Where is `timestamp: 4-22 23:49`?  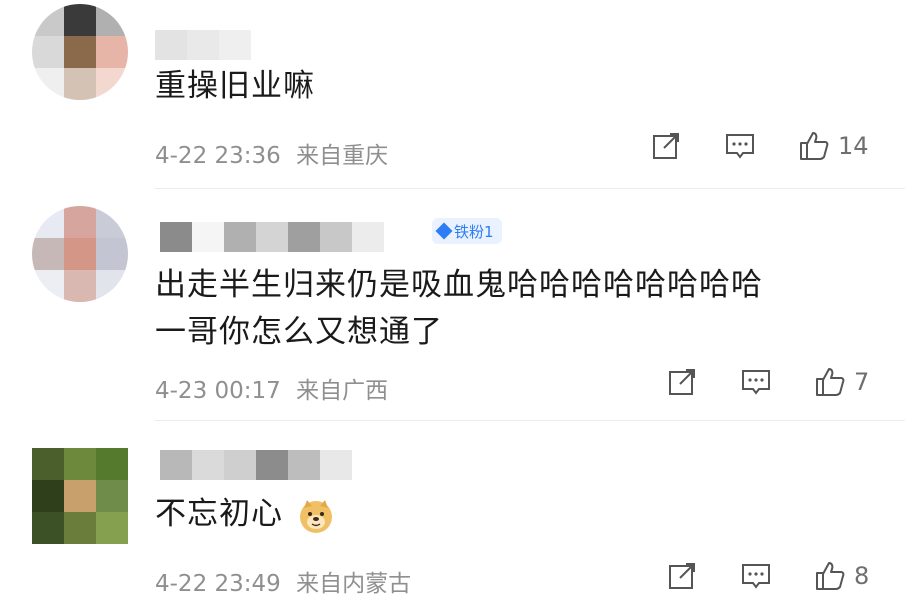
timestamp: 4-22 23:49 is located at coordinates (218, 584).